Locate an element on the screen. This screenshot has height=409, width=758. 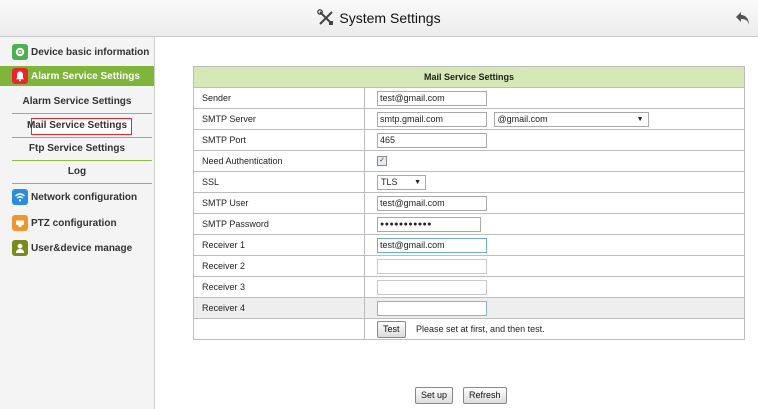
sidebar-item-label: Network configuration is located at coordinates (84, 197).